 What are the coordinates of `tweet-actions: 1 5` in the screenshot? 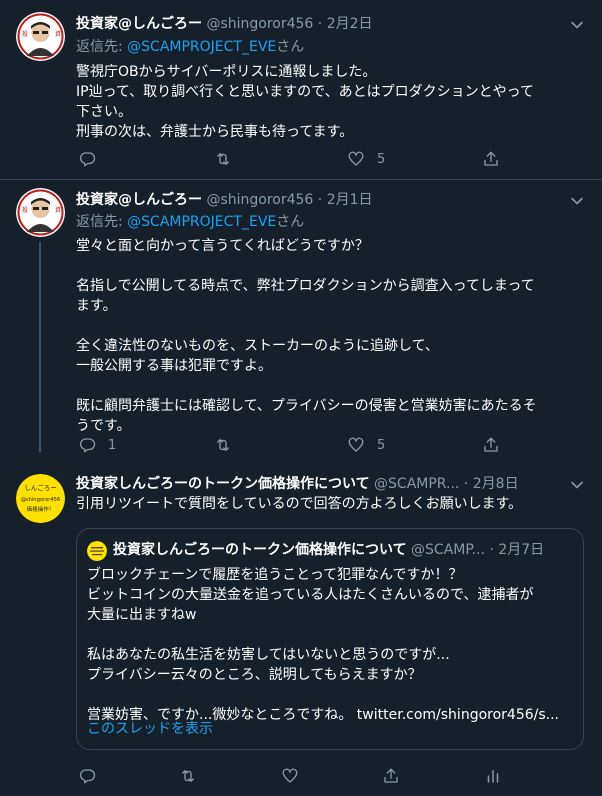 It's located at (291, 445).